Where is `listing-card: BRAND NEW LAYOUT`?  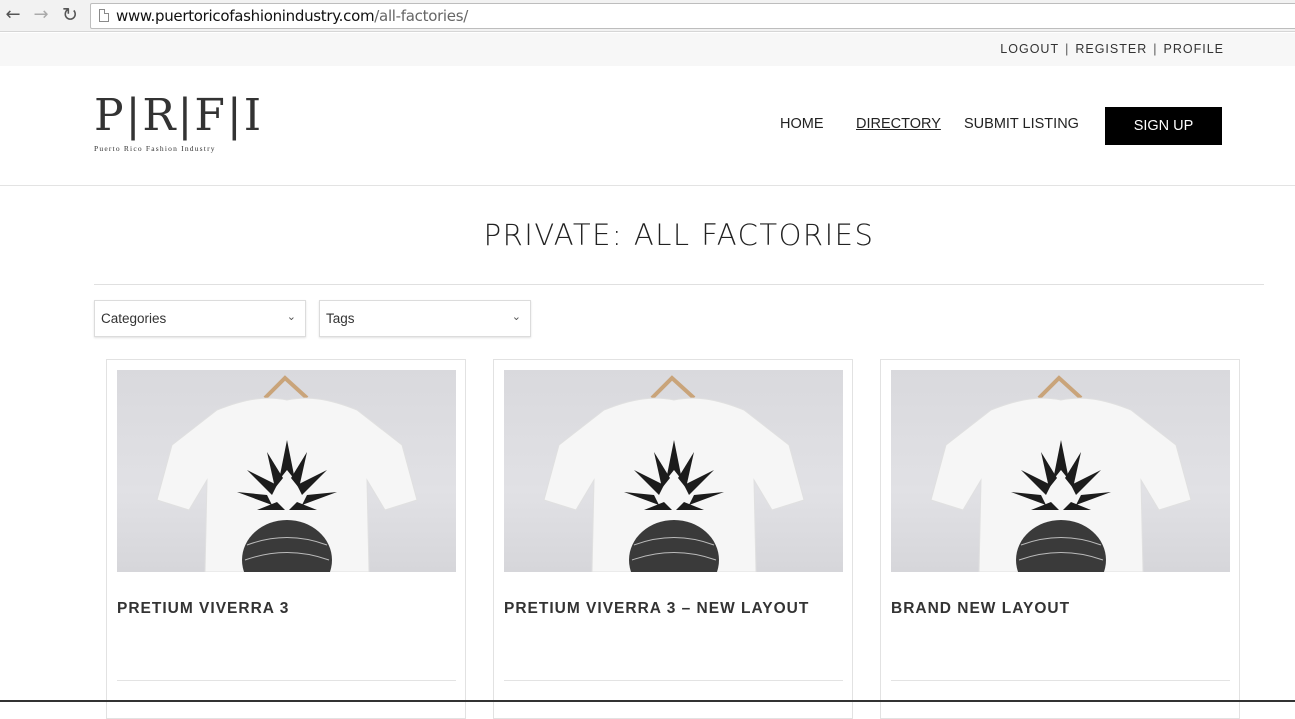 listing-card: BRAND NEW LAYOUT is located at coordinates (1060, 539).